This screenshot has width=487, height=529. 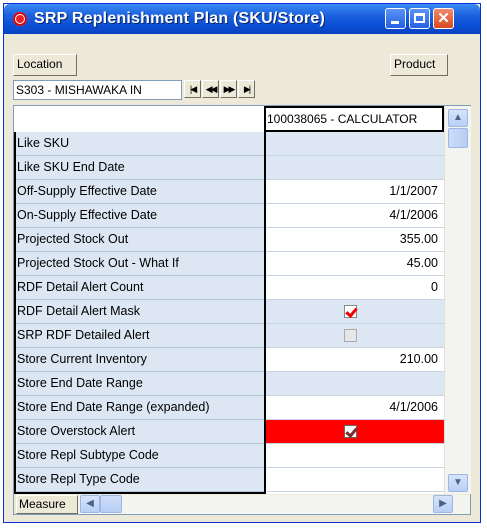 I want to click on grid-cell: 210.00, so click(x=354, y=360).